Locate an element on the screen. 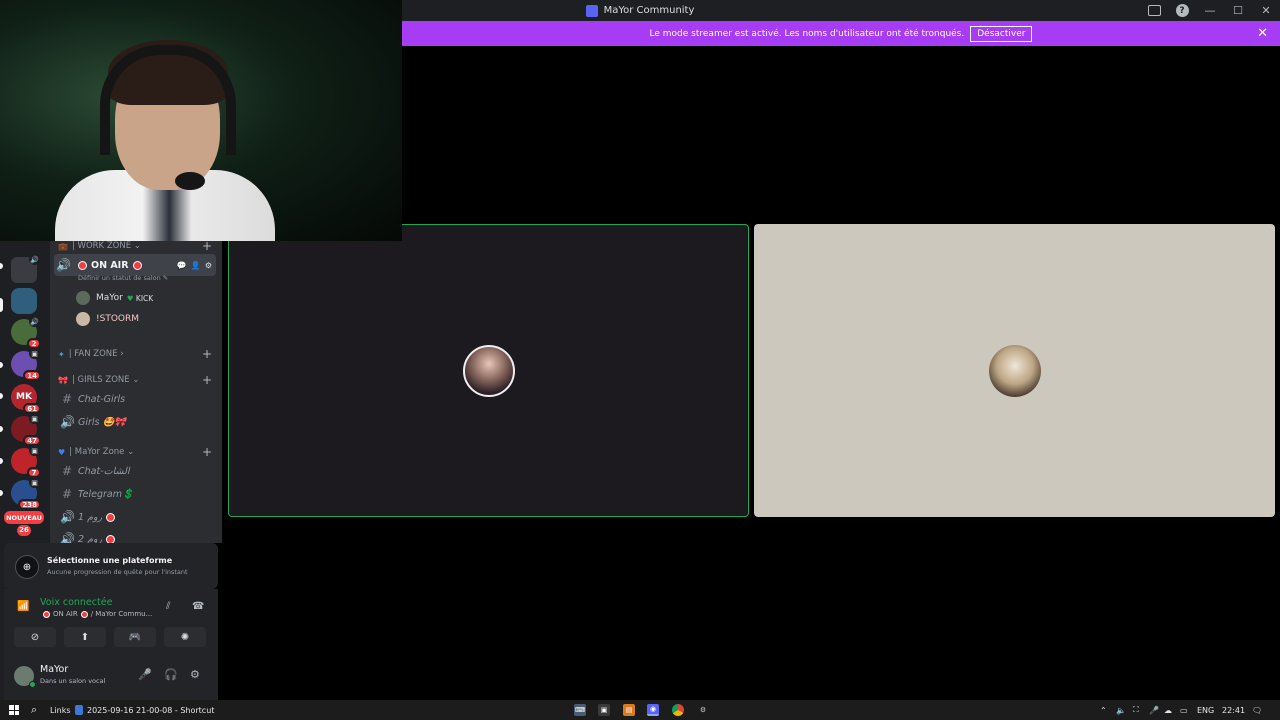  voice-channel-on-air: 🔊 ON AIR 💬 👤 ⚙ is located at coordinates (135, 265).